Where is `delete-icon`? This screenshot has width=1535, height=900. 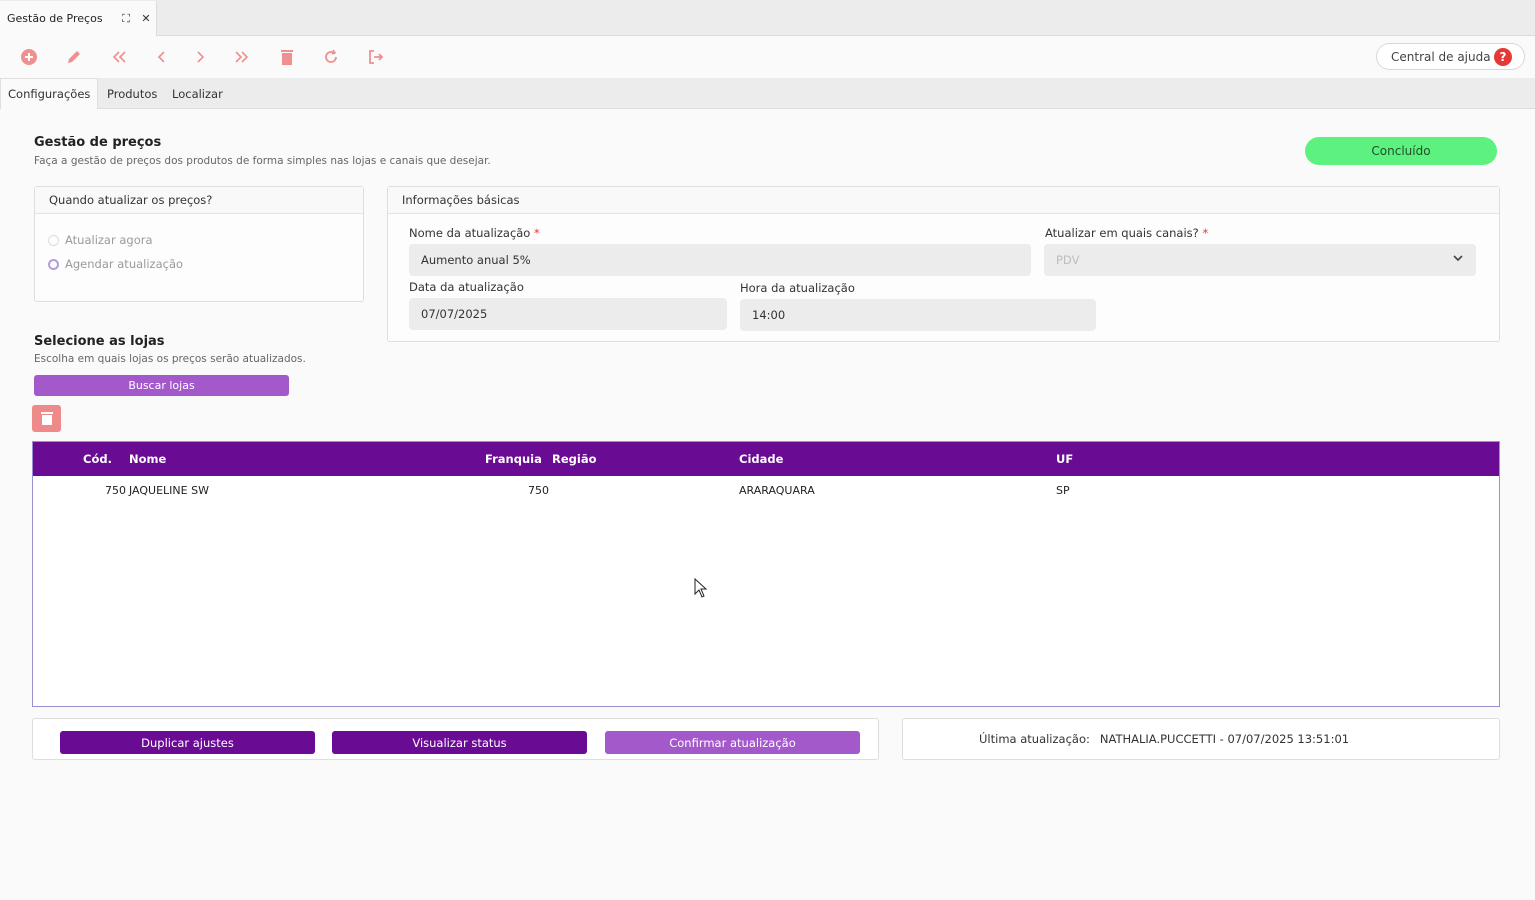 delete-icon is located at coordinates (287, 57).